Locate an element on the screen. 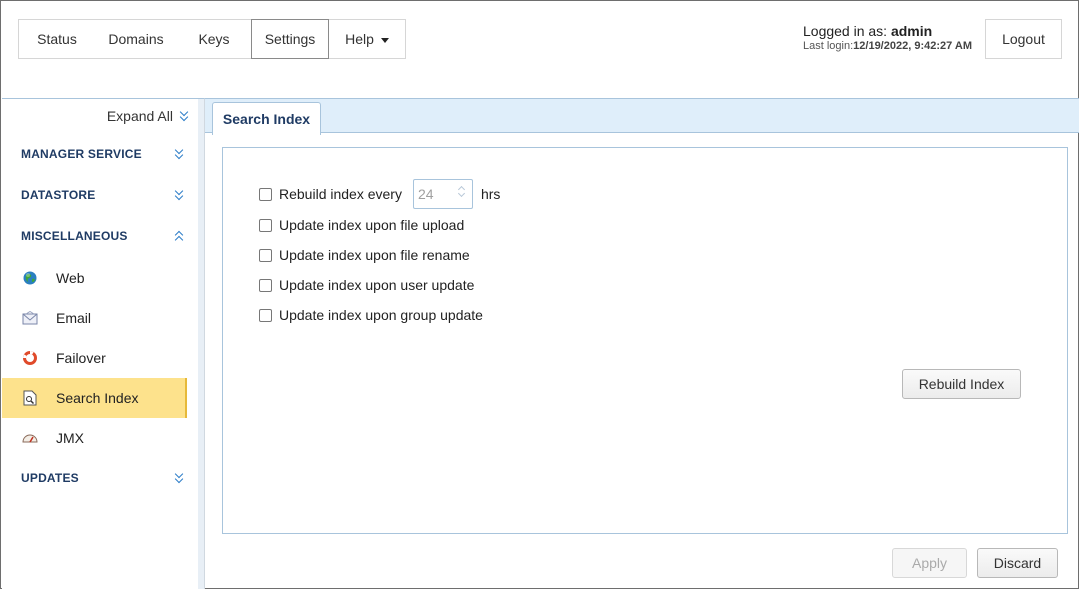 The width and height of the screenshot is (1079, 589). lifebuoy-icon is located at coordinates (30, 358).